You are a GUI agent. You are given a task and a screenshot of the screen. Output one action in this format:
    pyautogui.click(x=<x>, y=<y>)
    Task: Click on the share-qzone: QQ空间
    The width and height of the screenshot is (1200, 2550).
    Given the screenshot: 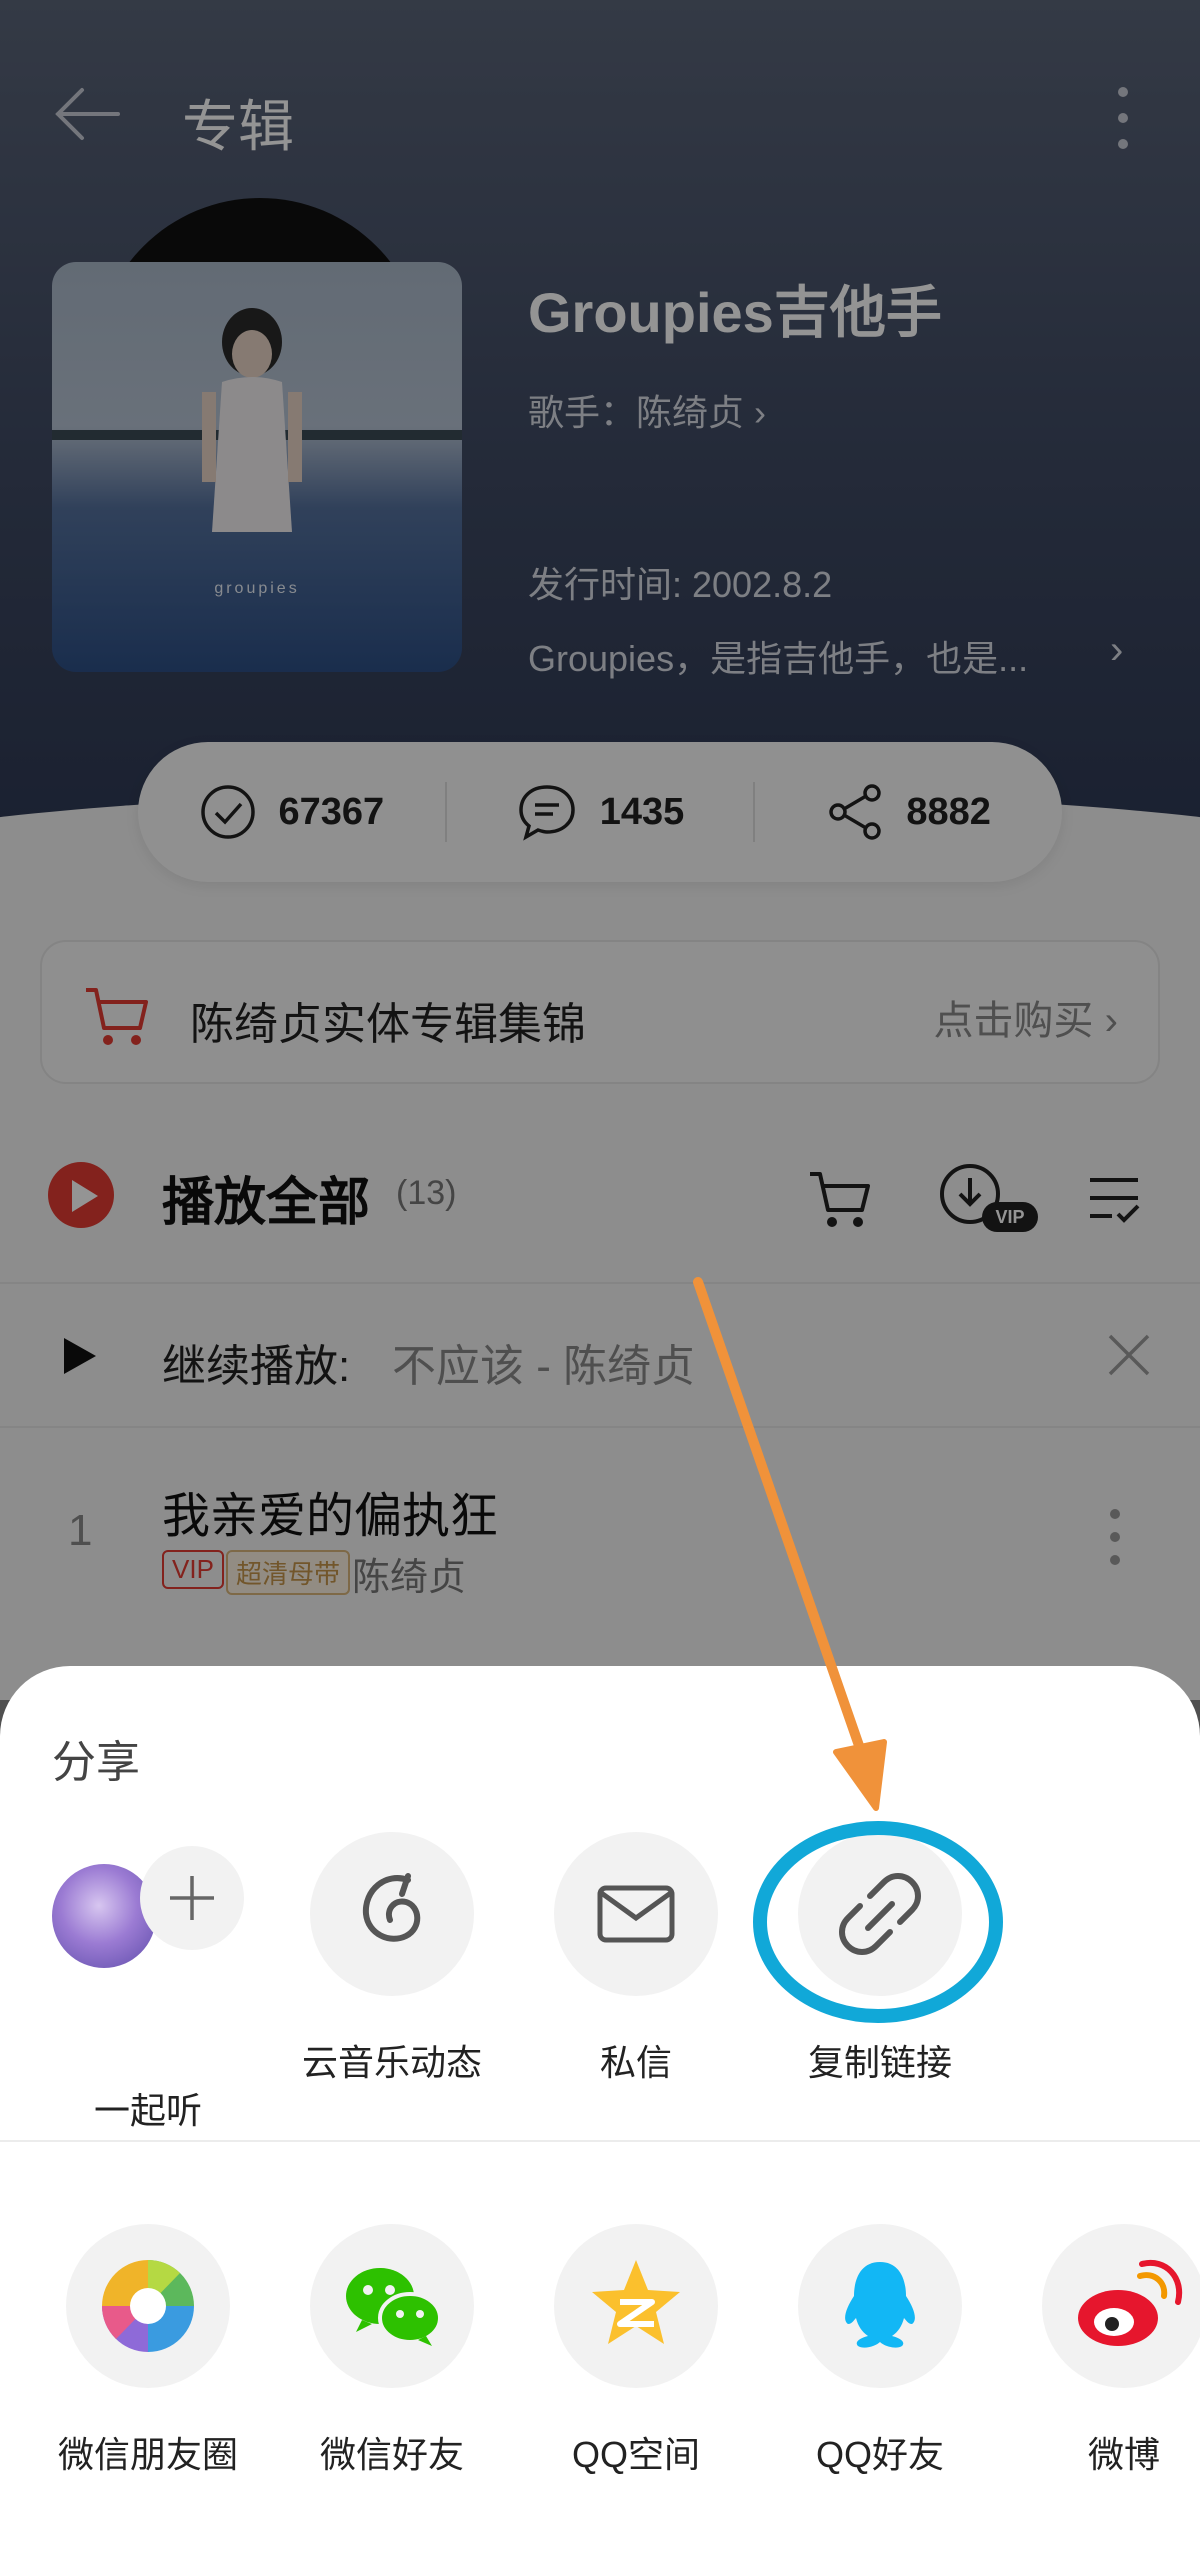 What is the action you would take?
    pyautogui.click(x=636, y=2351)
    